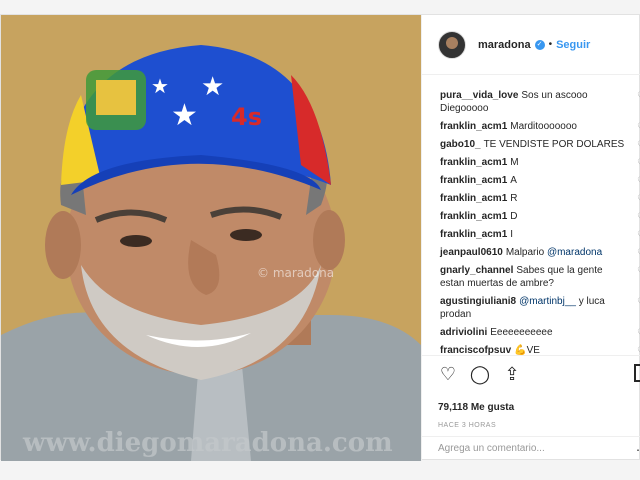 Image resolution: width=640 pixels, height=480 pixels. Describe the element at coordinates (637, 373) in the screenshot. I see `bookmark-icon` at that location.